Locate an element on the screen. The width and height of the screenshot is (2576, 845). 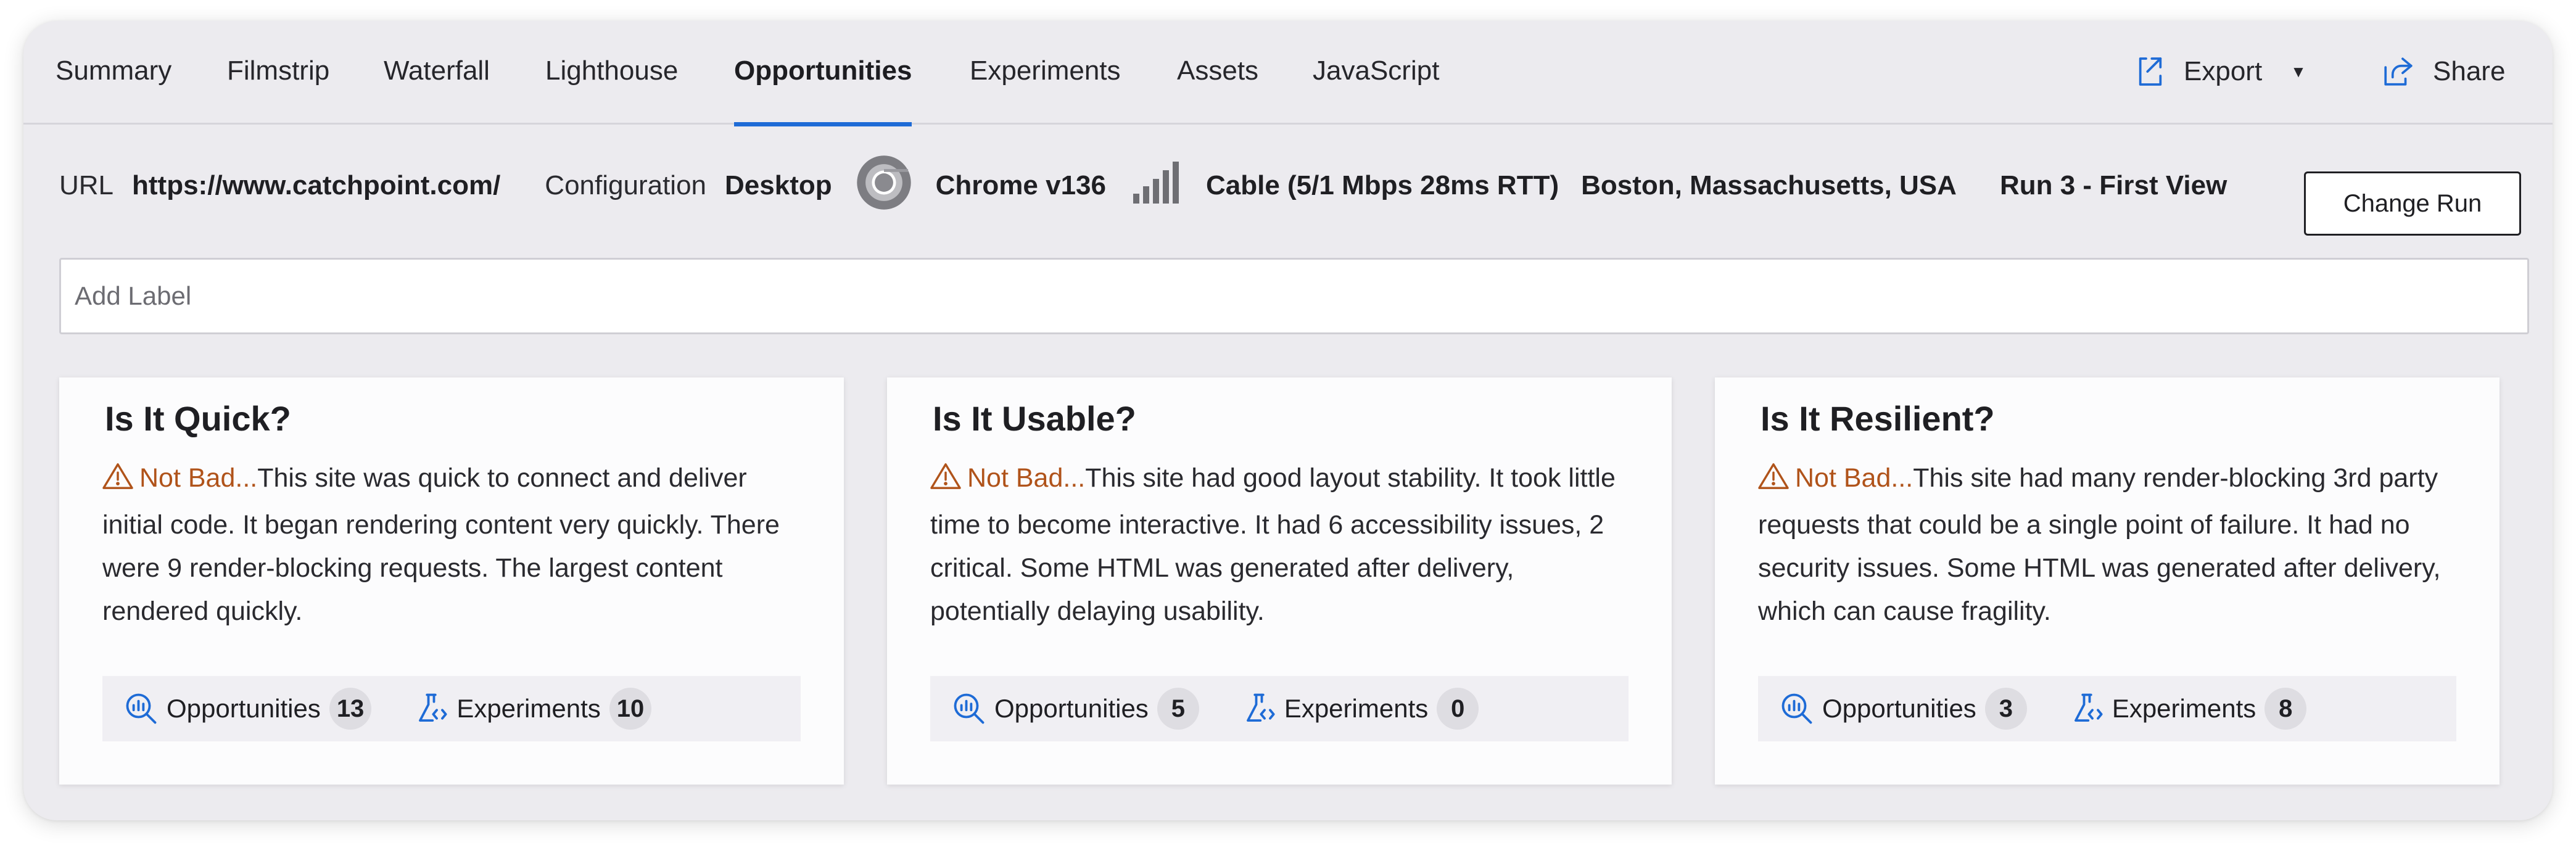
card-stats-bar: Opportunities 5 Experiments 0 is located at coordinates (1280, 709).